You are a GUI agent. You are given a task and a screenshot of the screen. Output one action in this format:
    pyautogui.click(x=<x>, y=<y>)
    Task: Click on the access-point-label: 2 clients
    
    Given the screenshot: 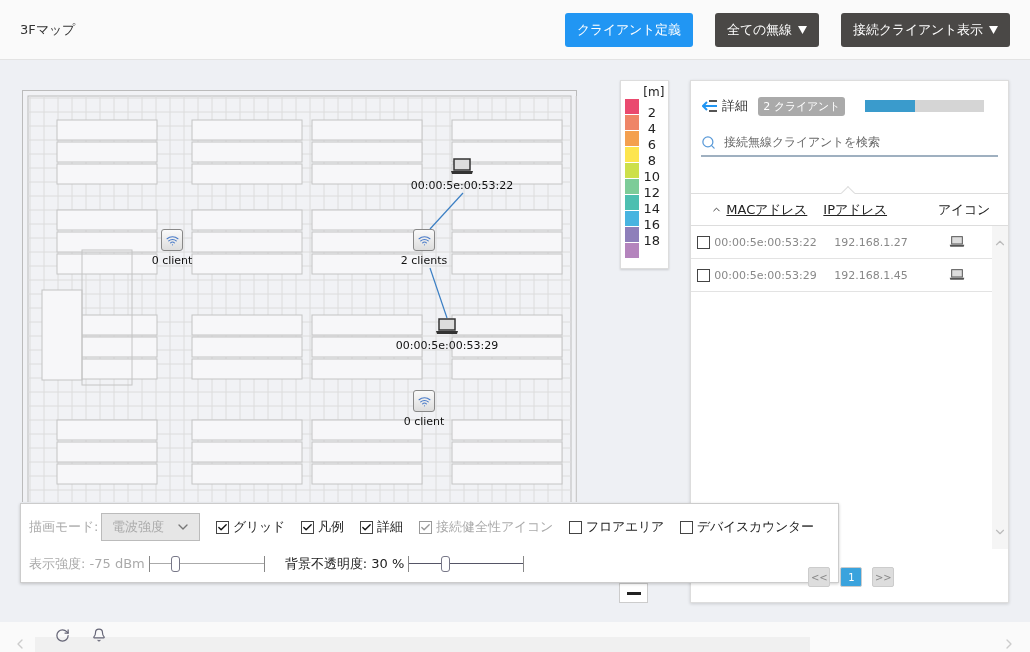 What is the action you would take?
    pyautogui.click(x=424, y=260)
    